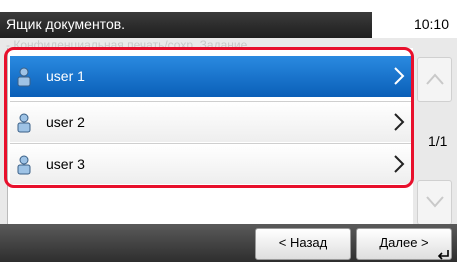 The height and width of the screenshot is (262, 457). What do you see at coordinates (65, 76) in the screenshot?
I see `list-item-label: user 1` at bounding box center [65, 76].